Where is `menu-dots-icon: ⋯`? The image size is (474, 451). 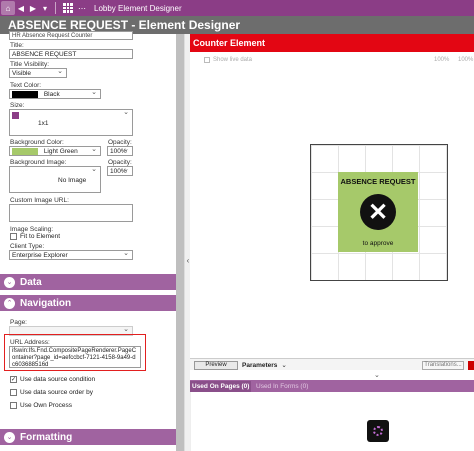
menu-dots-icon: ⋯ is located at coordinates (82, 8).